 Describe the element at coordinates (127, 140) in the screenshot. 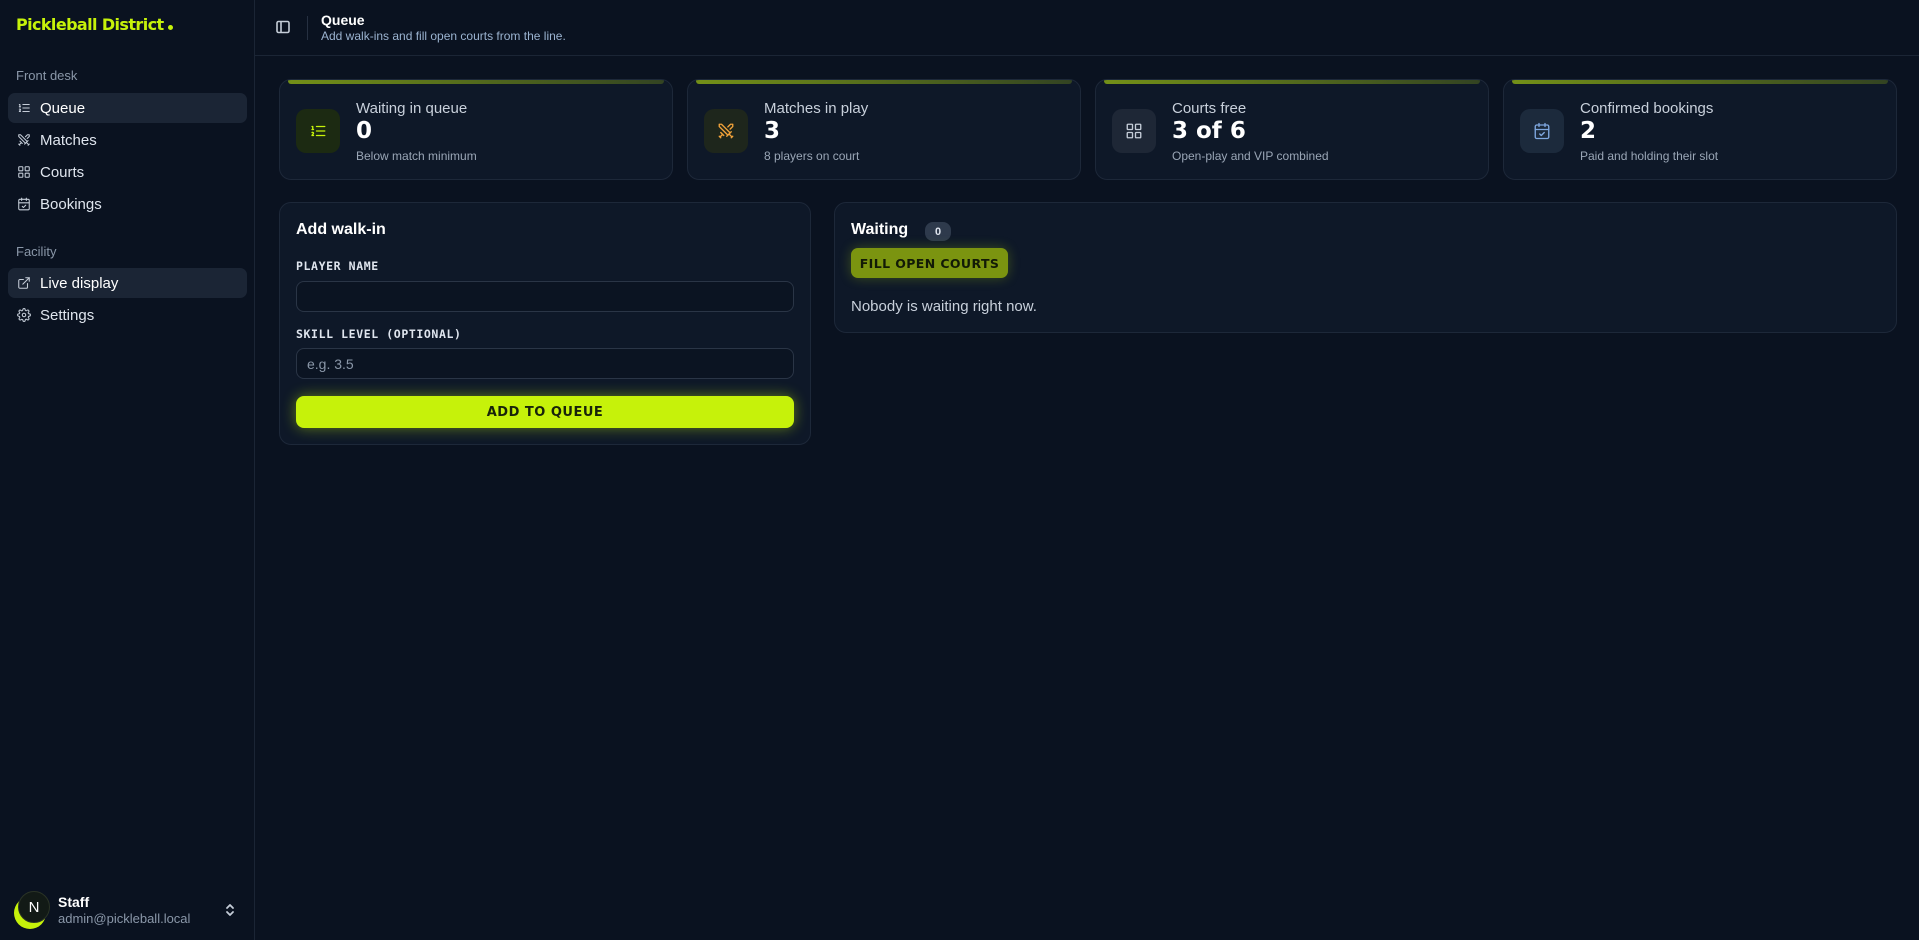

I see `sidebar-item-matches: Matches` at that location.